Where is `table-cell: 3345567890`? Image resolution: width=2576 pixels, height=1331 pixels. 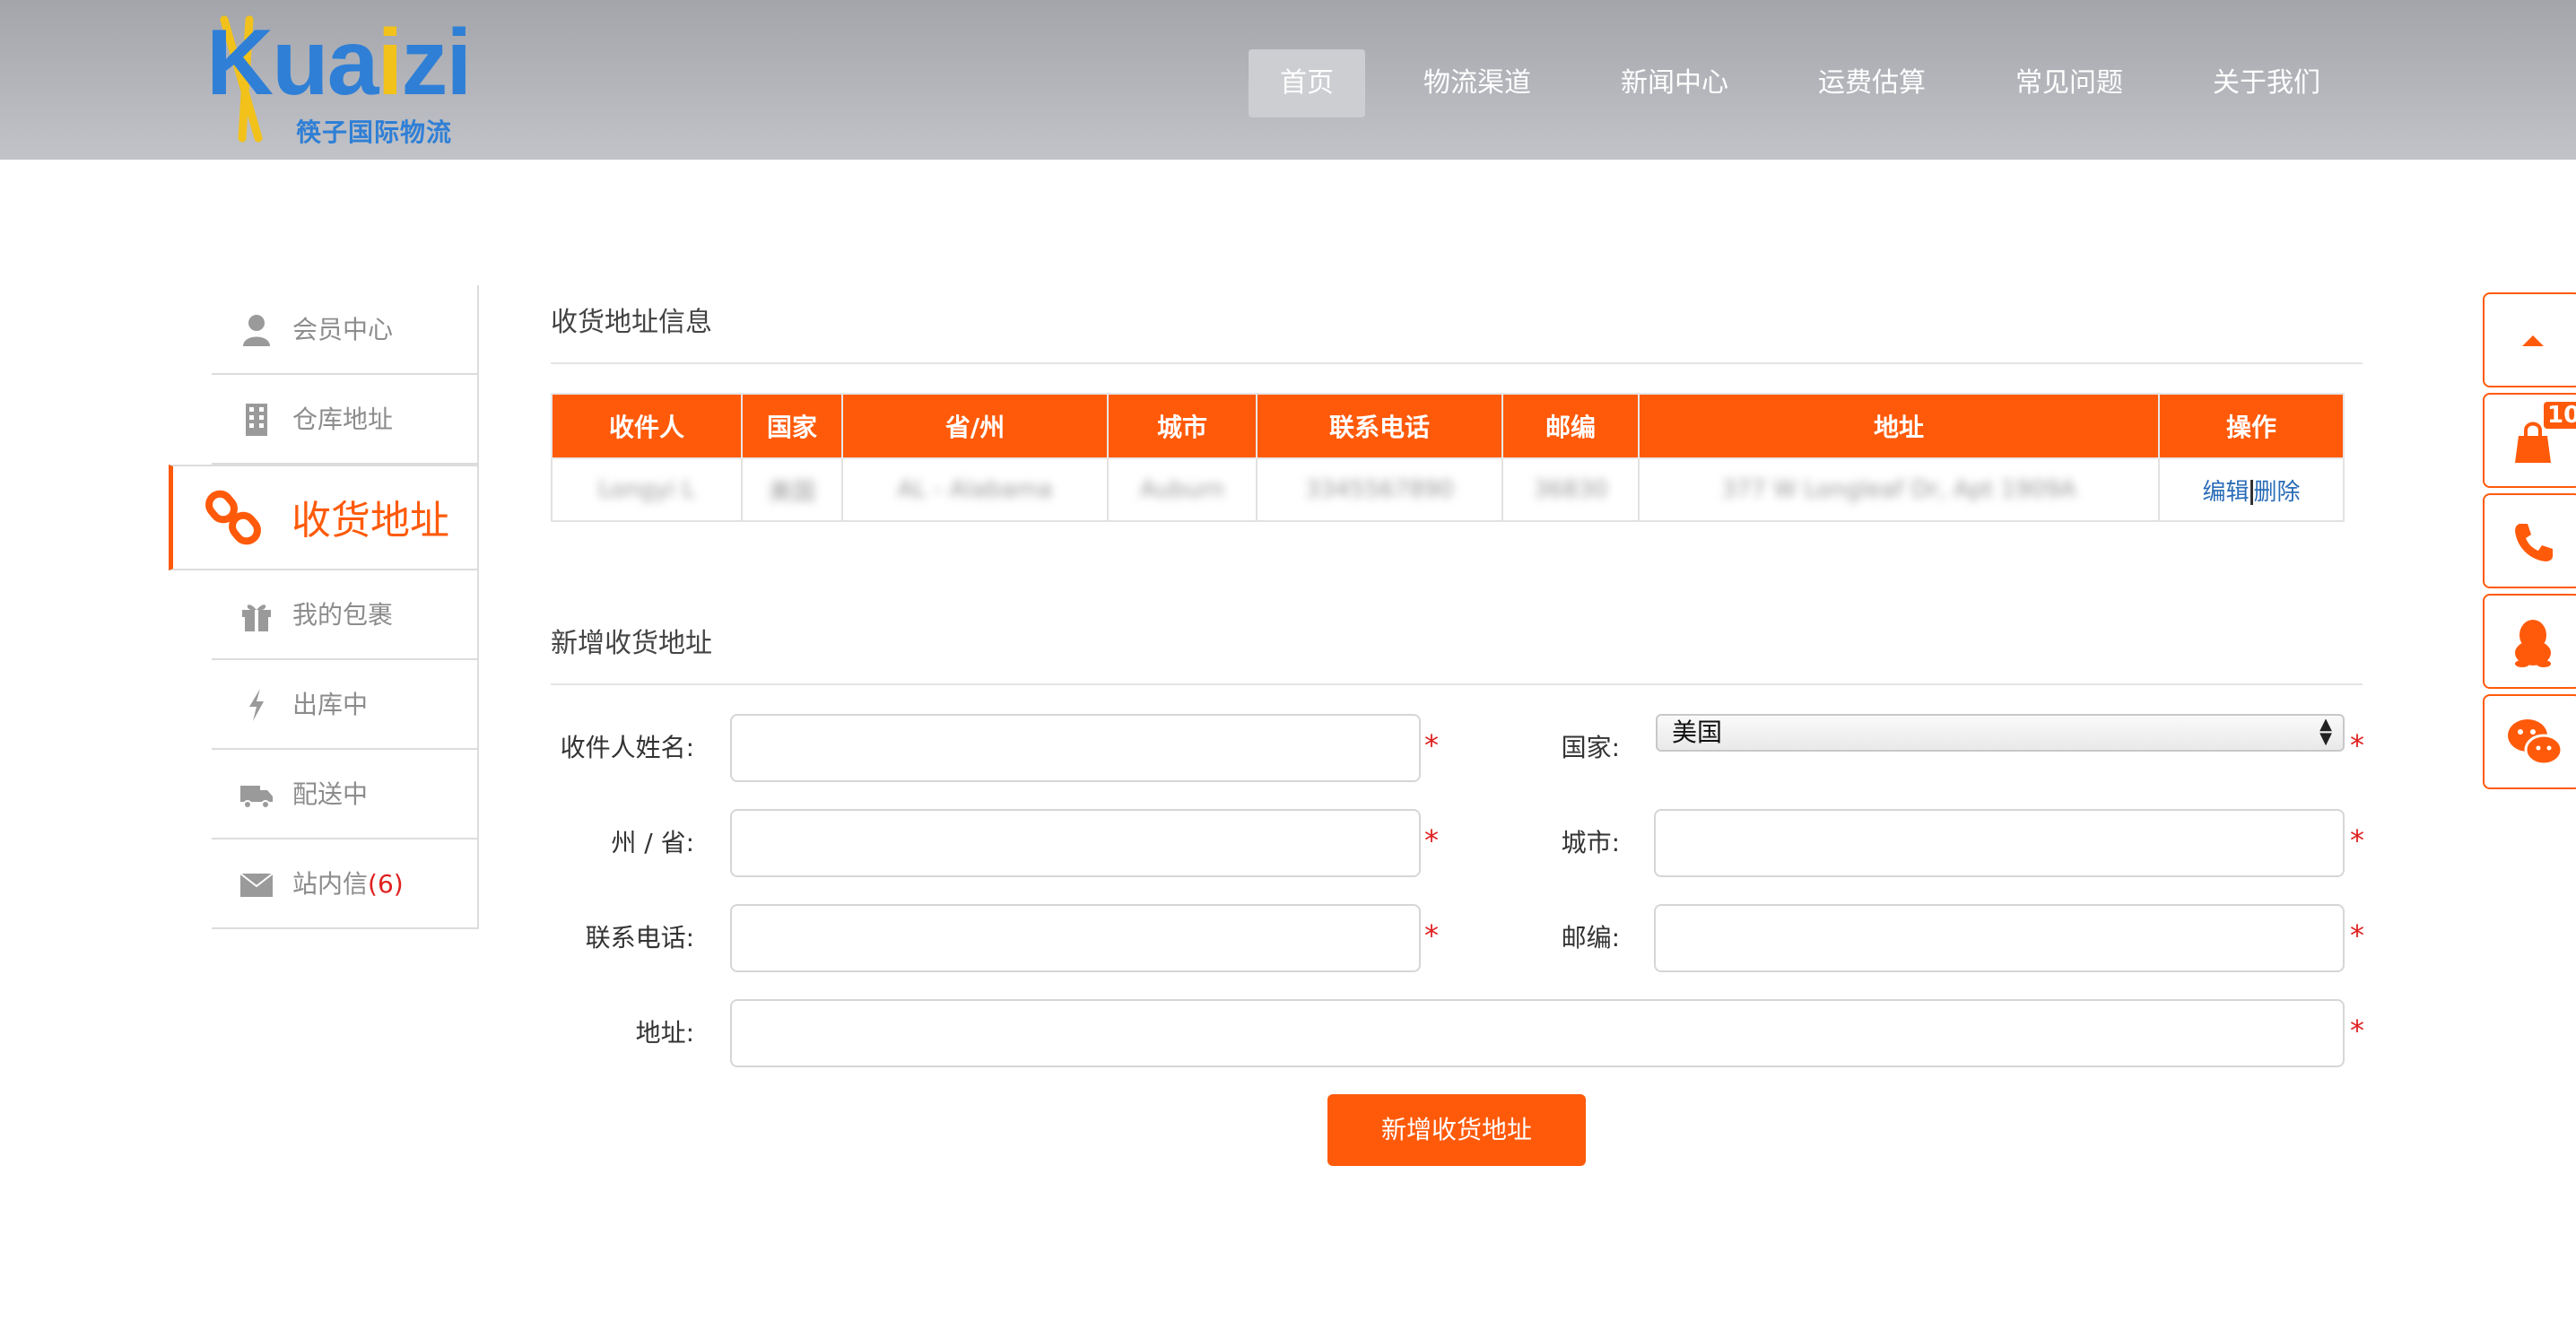 table-cell: 3345567890 is located at coordinates (1379, 489).